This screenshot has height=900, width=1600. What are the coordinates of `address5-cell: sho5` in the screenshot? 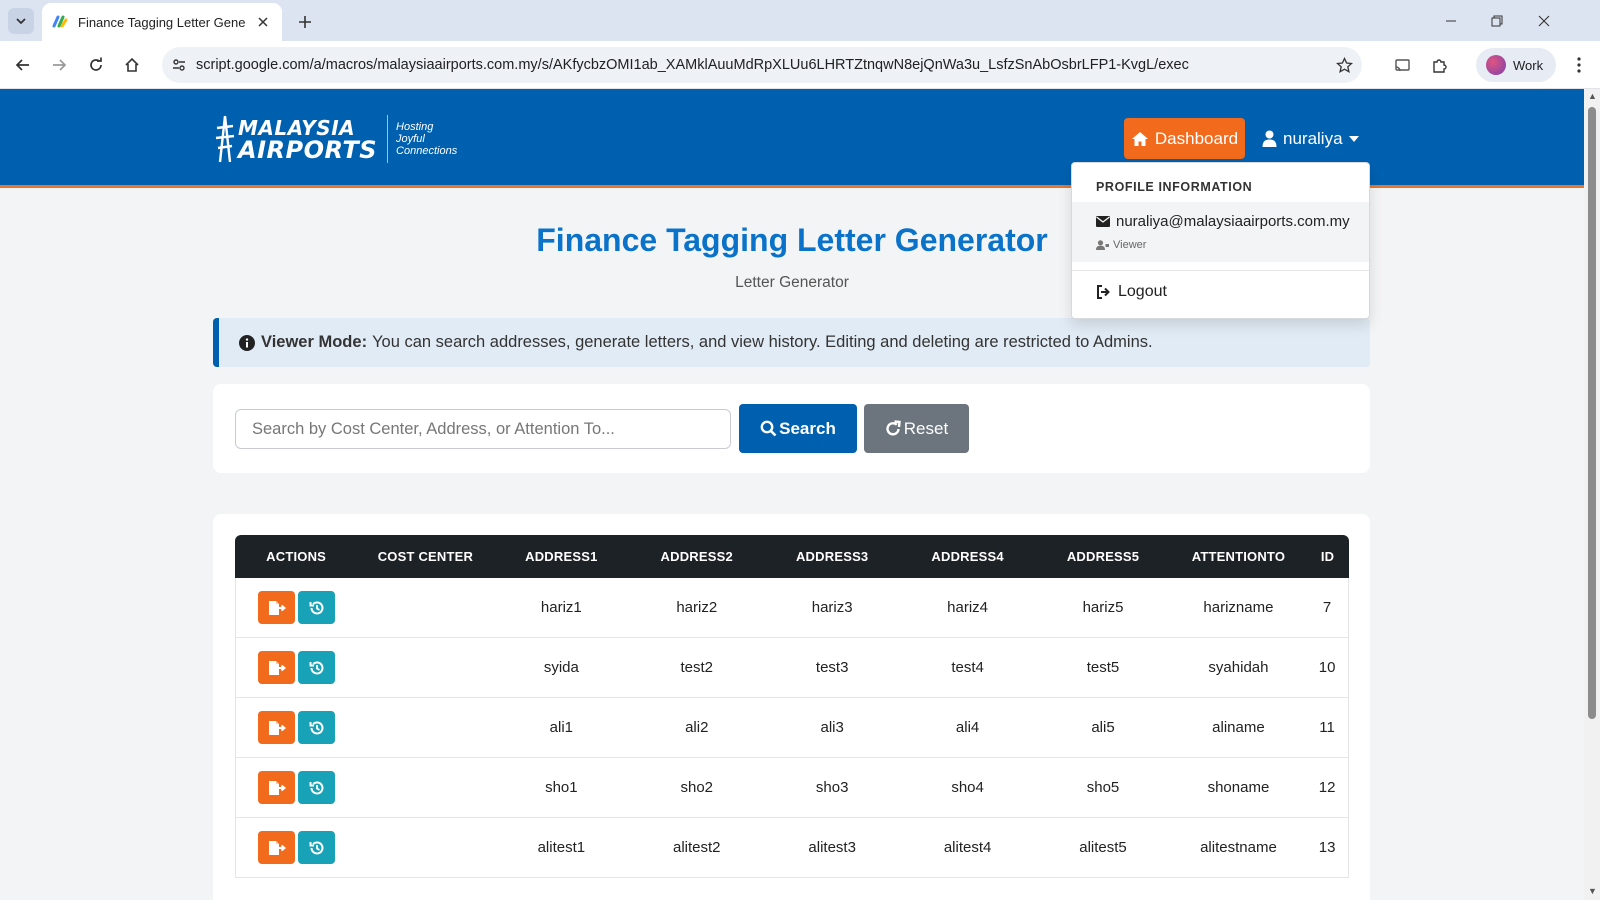 It's located at (1103, 788).